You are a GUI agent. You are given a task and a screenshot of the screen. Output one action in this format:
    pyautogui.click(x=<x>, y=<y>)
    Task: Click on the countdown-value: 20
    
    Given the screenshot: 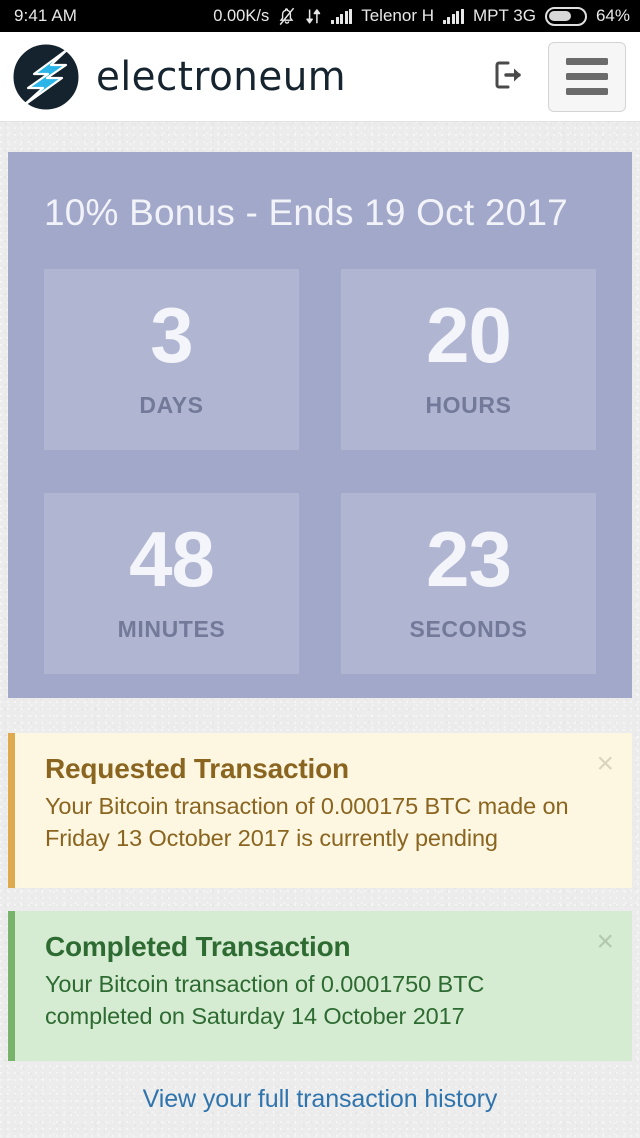 What is the action you would take?
    pyautogui.click(x=469, y=335)
    